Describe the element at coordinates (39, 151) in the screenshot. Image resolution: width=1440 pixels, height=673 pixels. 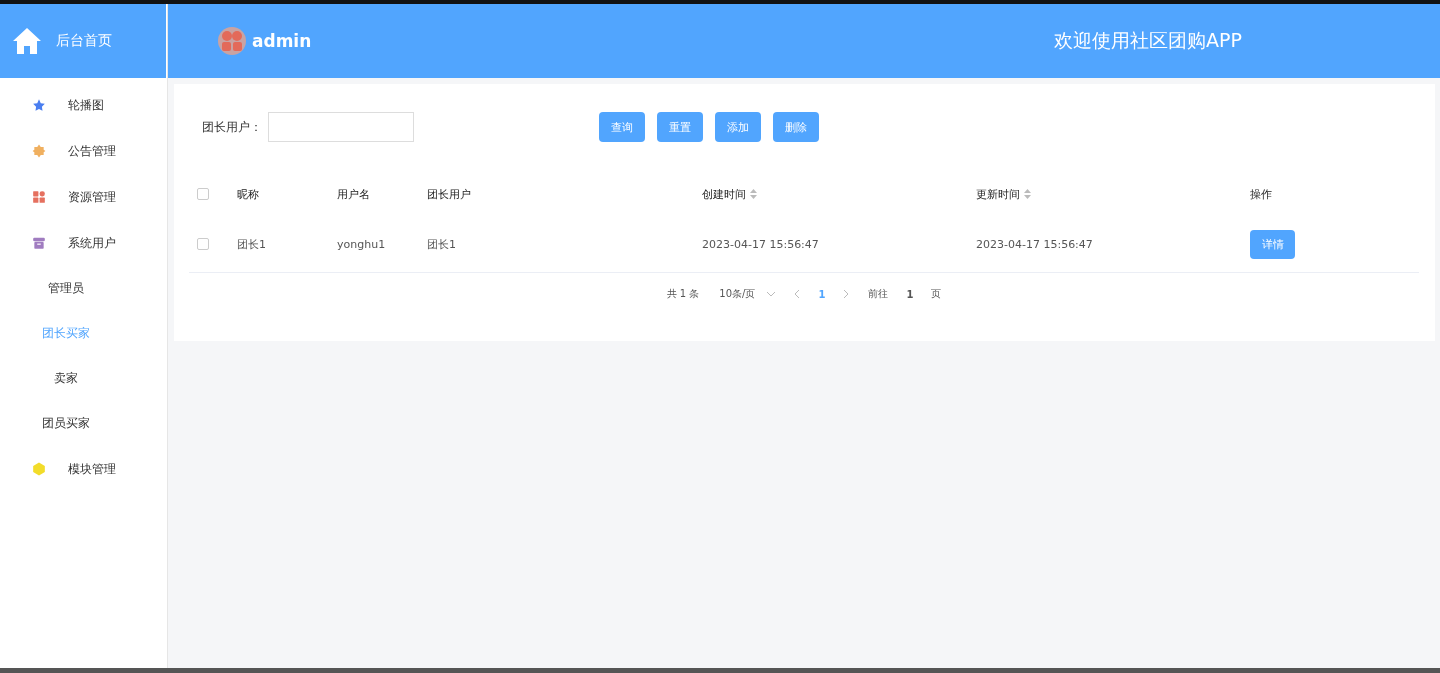
I see `badge-icon` at that location.